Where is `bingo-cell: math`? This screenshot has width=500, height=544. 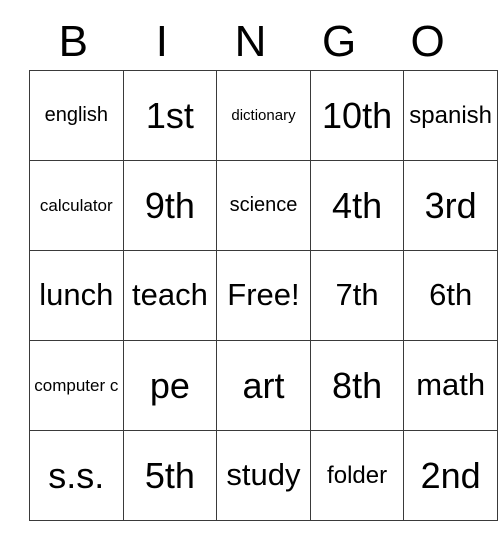
bingo-cell: math is located at coordinates (450, 385).